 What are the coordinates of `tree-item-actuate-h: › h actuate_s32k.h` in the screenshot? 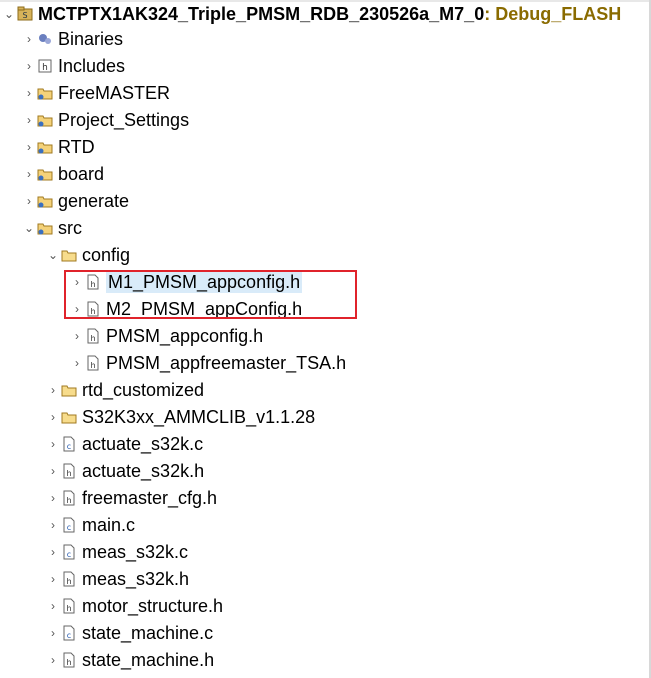 It's located at (125, 470).